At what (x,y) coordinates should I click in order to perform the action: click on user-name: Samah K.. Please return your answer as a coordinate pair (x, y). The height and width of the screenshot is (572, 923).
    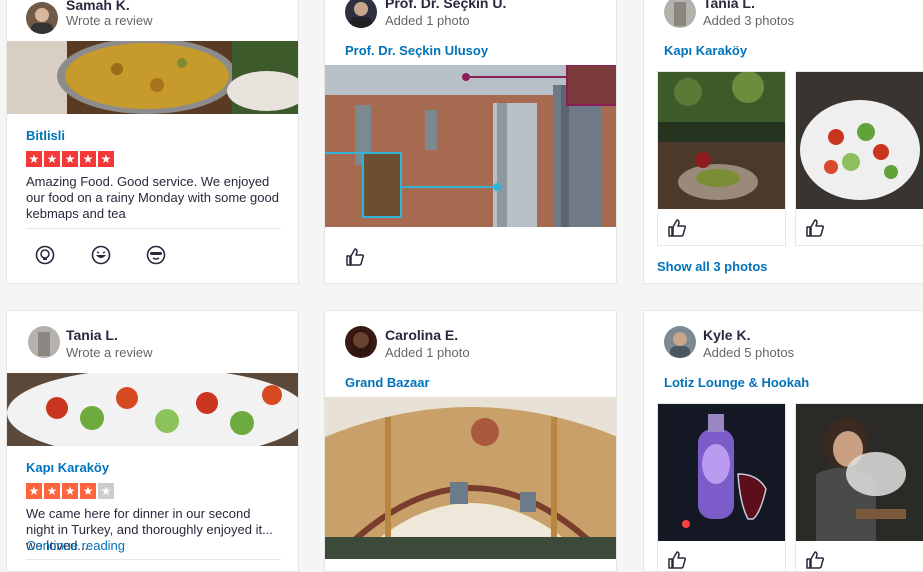
    Looking at the image, I should click on (98, 6).